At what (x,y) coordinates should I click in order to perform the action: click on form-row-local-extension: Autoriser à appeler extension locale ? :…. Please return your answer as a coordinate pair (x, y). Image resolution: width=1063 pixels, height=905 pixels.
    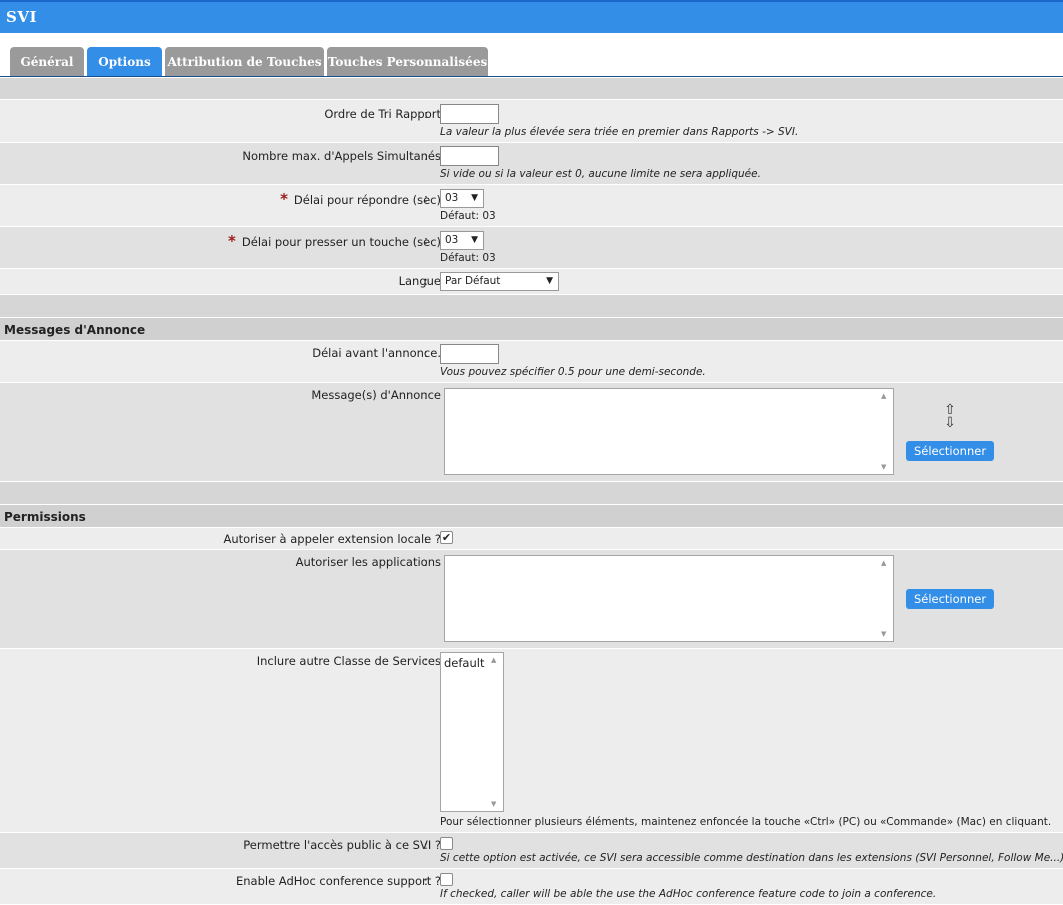
    Looking at the image, I should click on (531, 539).